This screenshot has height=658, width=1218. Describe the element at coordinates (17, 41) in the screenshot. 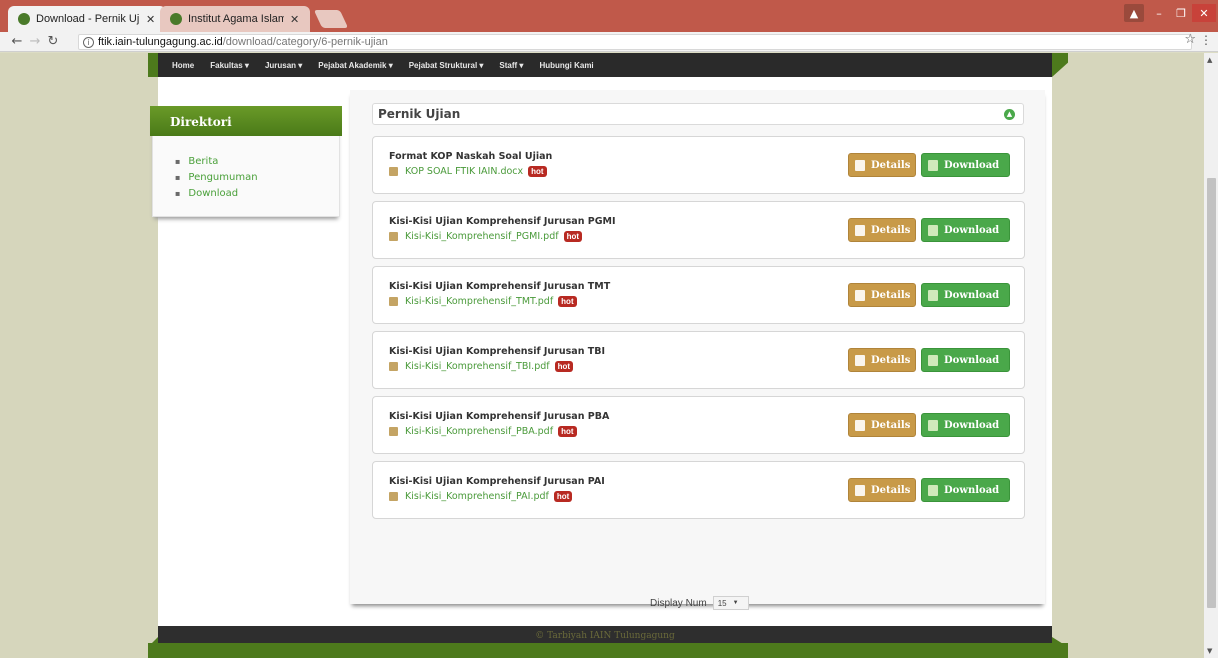

I see `back-arrow-icon: ←` at that location.